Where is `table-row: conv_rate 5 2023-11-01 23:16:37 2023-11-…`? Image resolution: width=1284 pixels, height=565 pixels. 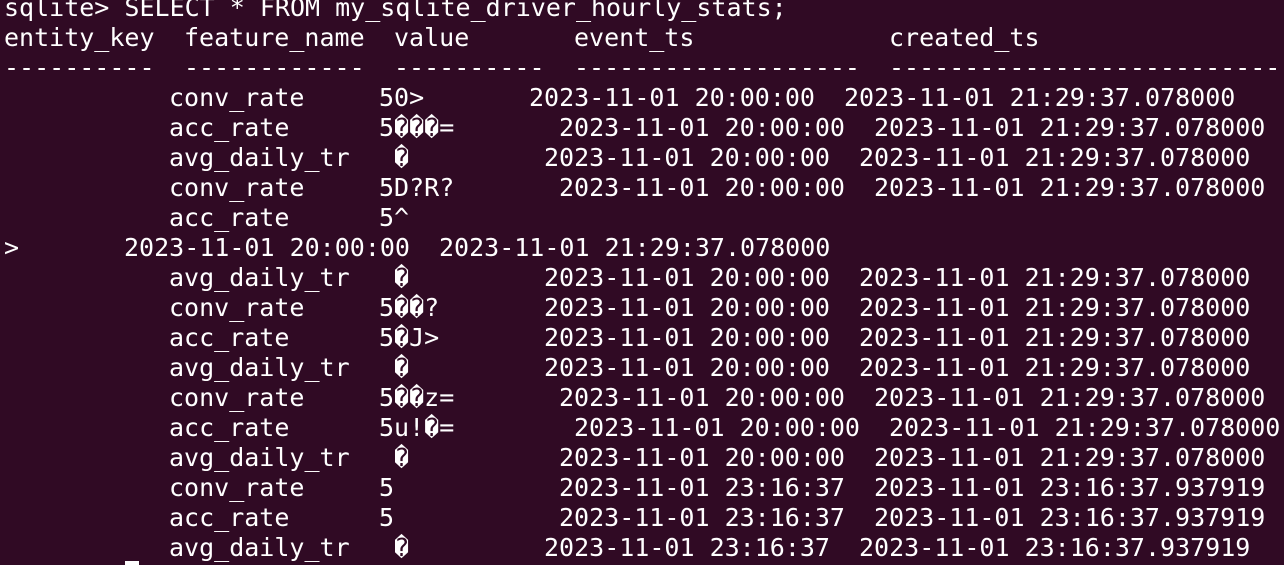 table-row: conv_rate 5 2023-11-01 23:16:37 2023-11-… is located at coordinates (642, 488).